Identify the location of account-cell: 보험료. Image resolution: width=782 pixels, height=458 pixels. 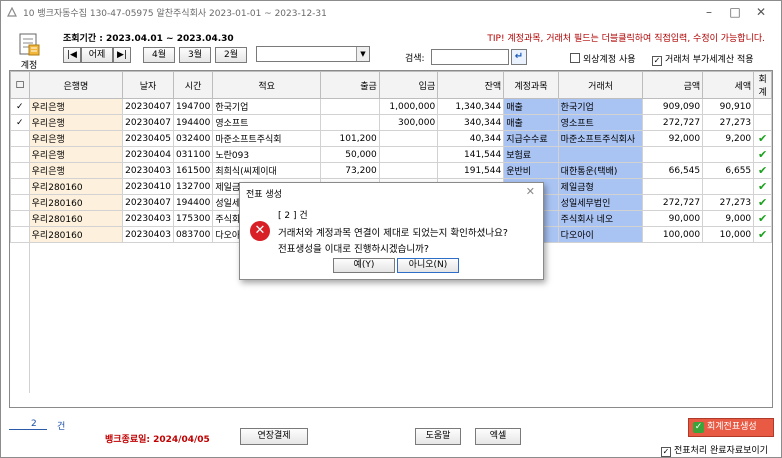
(531, 154).